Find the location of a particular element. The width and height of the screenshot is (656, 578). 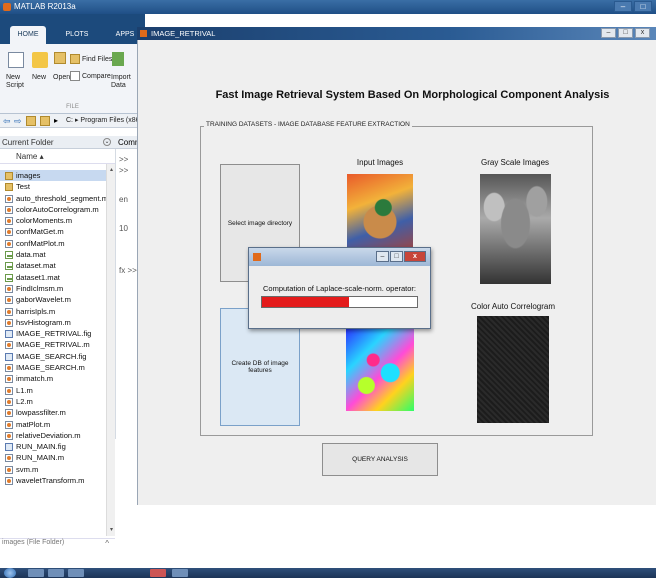

list-item: auto_threshold_segment.m is located at coordinates (53, 198).